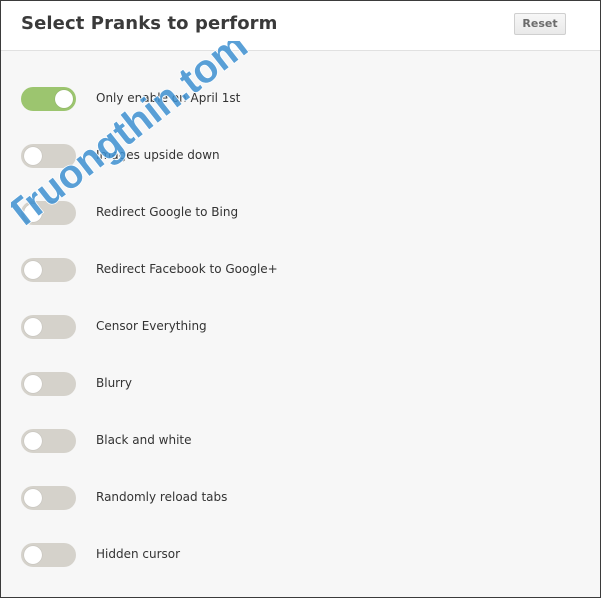 The width and height of the screenshot is (601, 598). I want to click on toggle-redirect-google-to-bing, so click(48, 213).